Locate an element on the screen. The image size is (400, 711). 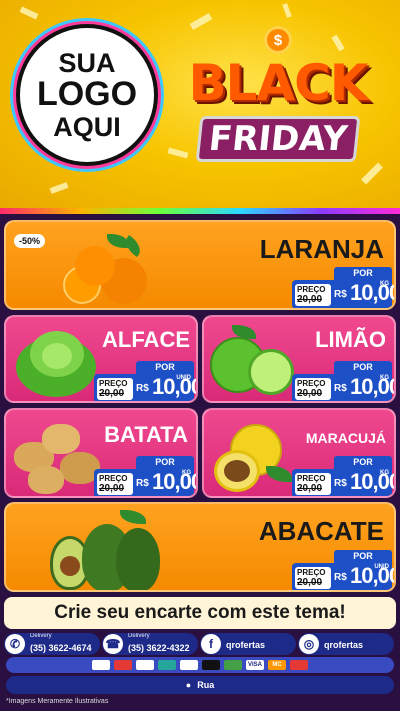
logo-placeholder: SUA LOGO AQUI is located at coordinates (87, 95).